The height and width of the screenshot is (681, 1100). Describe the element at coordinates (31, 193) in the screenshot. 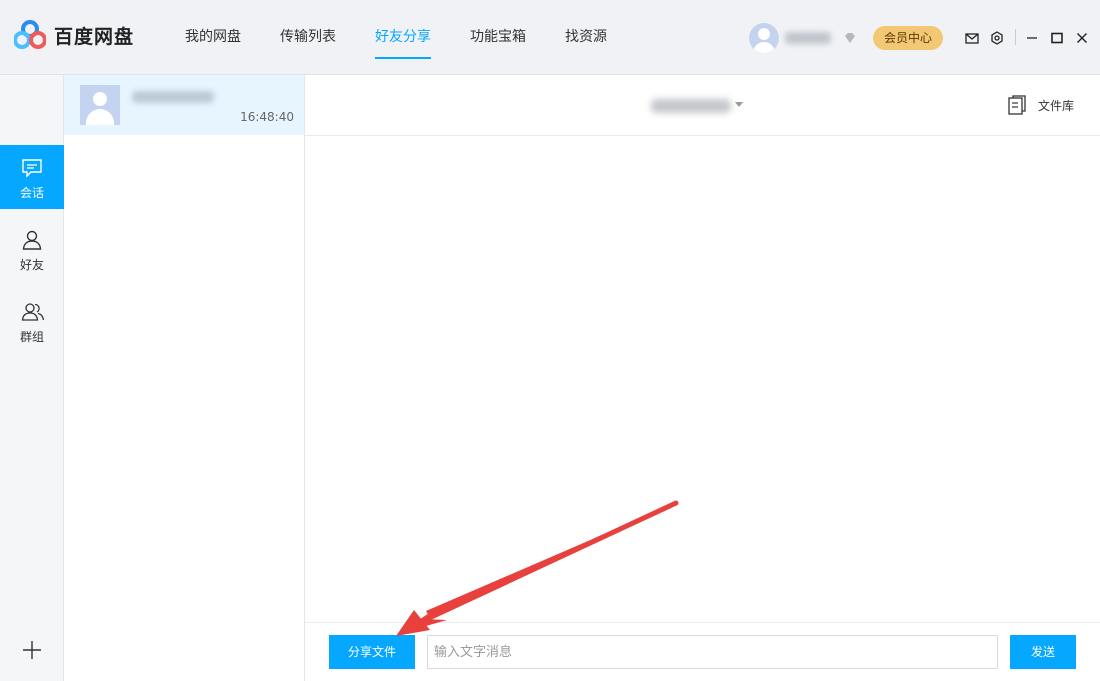

I see `rail-item-label: 会话` at that location.